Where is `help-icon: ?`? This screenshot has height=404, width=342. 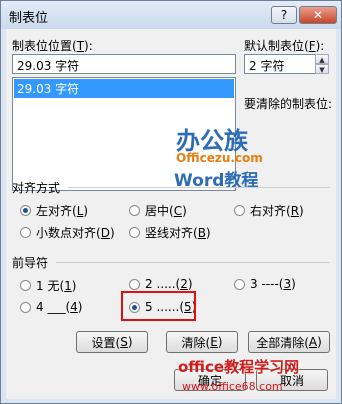 help-icon: ? is located at coordinates (284, 15).